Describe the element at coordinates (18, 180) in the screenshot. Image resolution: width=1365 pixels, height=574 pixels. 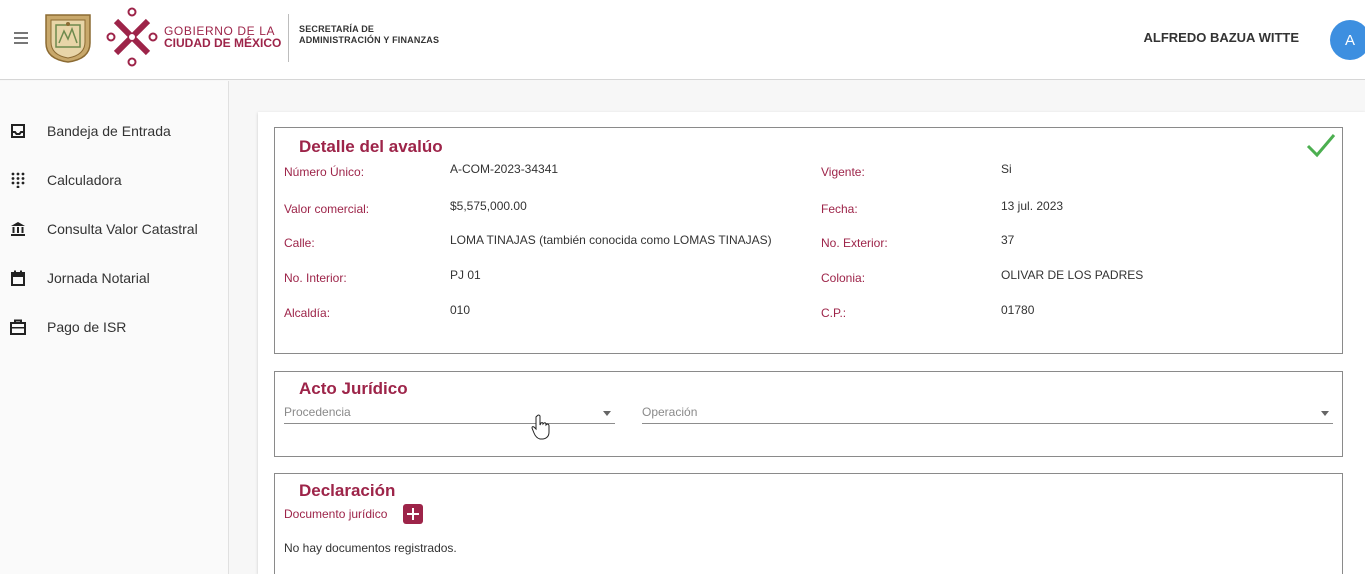
I see `dialpad-icon` at that location.